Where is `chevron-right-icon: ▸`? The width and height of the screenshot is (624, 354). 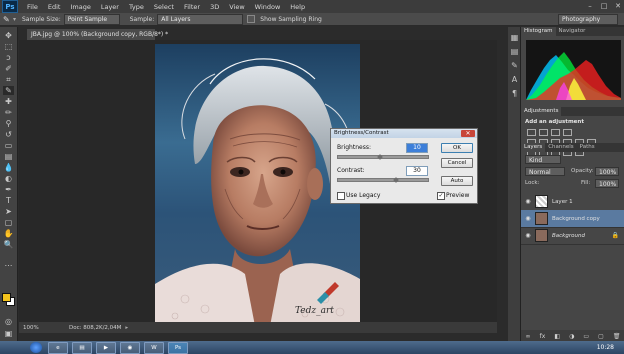 chevron-right-icon: ▸ is located at coordinates (126, 328).